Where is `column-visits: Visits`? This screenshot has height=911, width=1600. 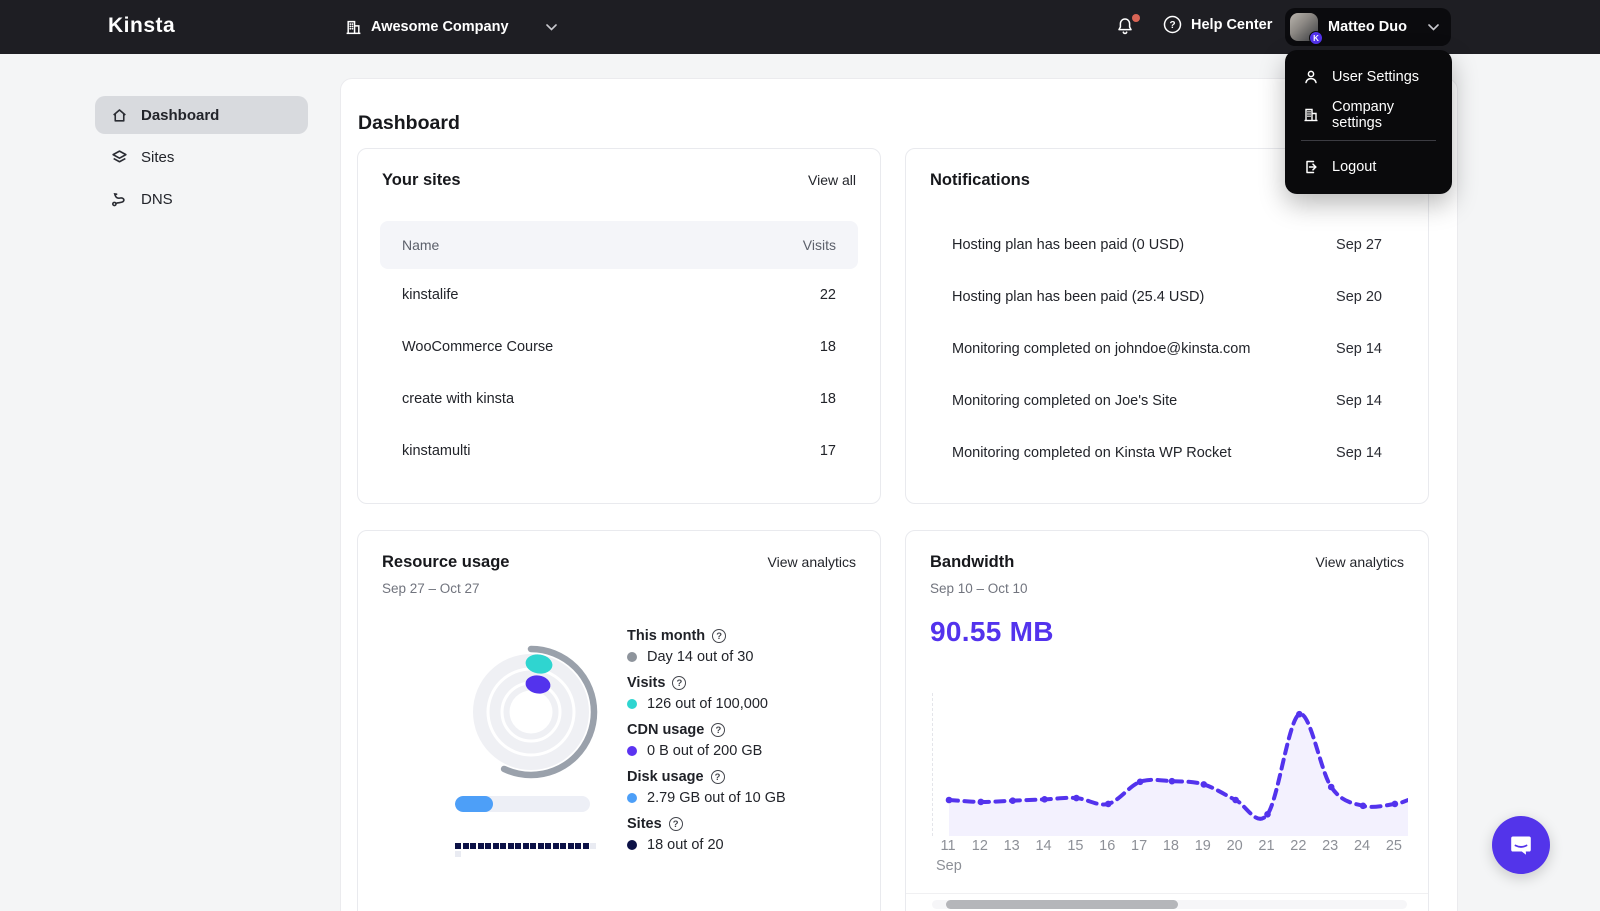 column-visits: Visits is located at coordinates (819, 245).